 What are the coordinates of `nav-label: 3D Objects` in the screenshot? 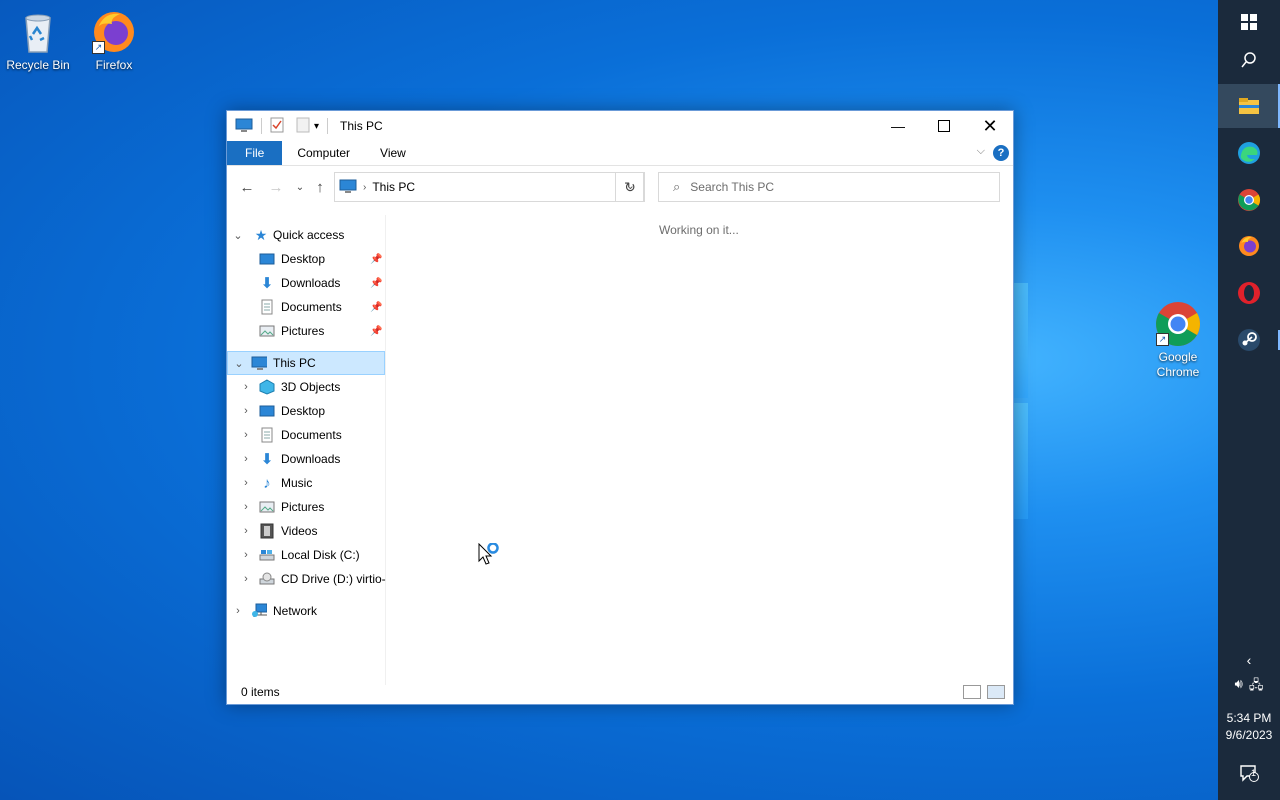 It's located at (311, 387).